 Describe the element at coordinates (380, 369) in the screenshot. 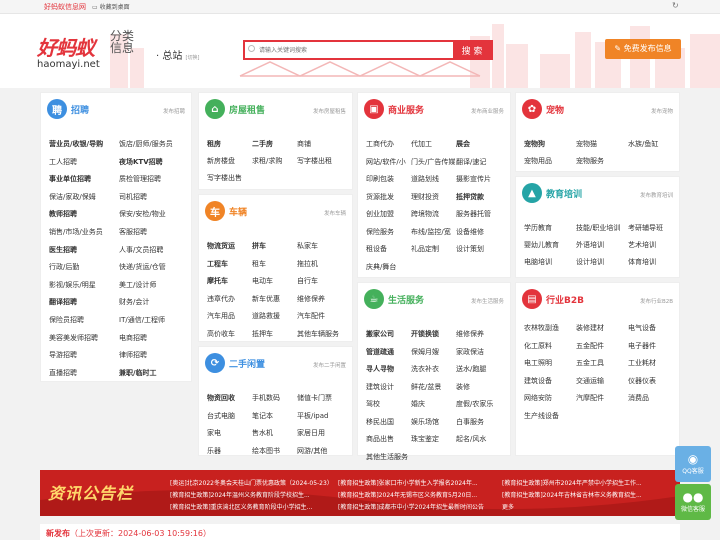

I see `category-link: 寻人寻物` at that location.